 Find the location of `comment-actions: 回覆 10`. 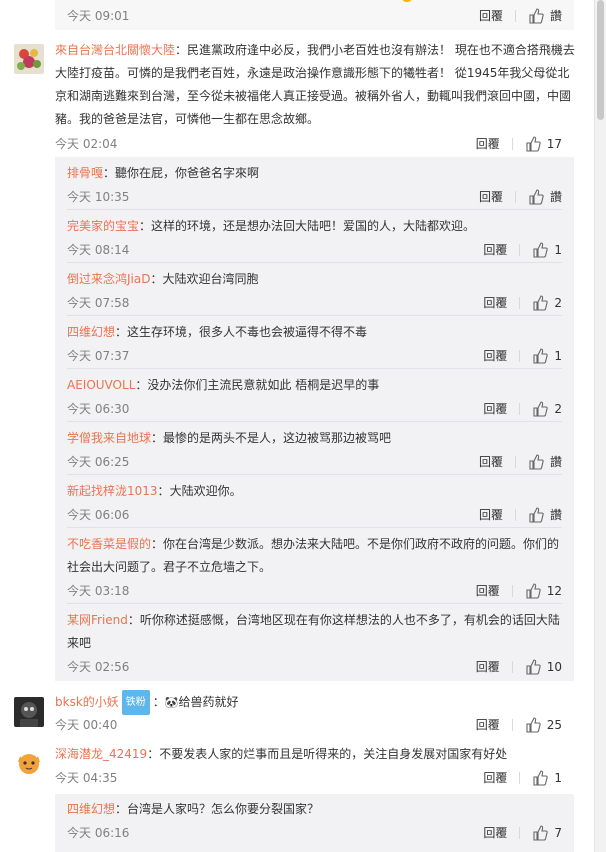

comment-actions: 回覆 10 is located at coordinates (519, 666).